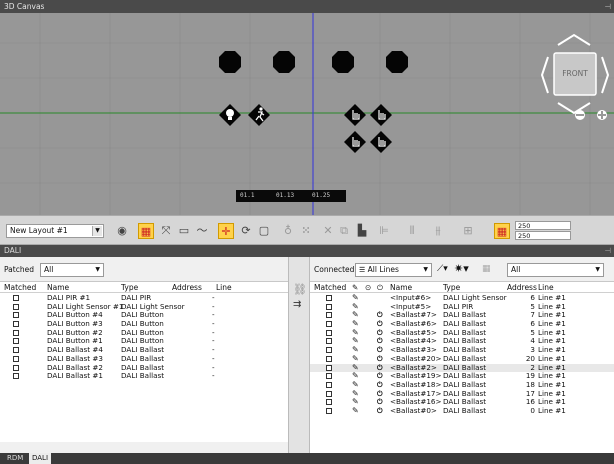 Image resolution: width=614 pixels, height=464 pixels. What do you see at coordinates (15, 458) in the screenshot?
I see `tab-rdm: RDM` at bounding box center [15, 458].